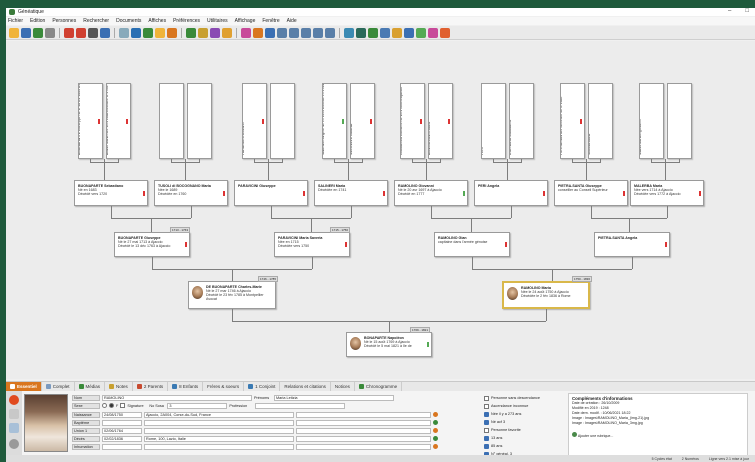 This screenshot has height=462, width=755. I want to click on toolbar-button-25-icon, so click(330, 32).